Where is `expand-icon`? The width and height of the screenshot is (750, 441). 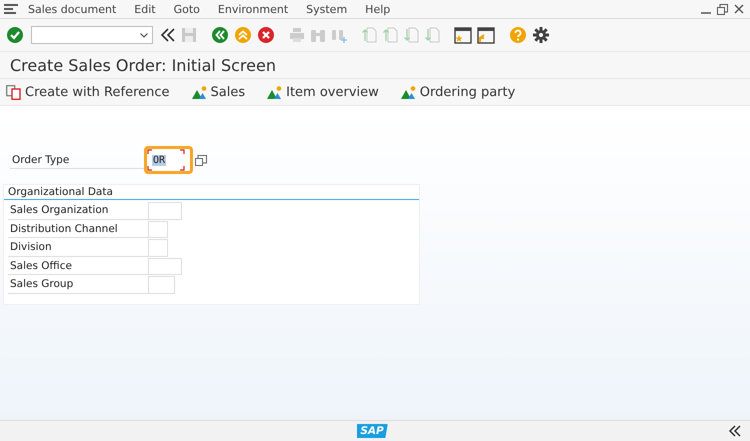 expand-icon is located at coordinates (735, 431).